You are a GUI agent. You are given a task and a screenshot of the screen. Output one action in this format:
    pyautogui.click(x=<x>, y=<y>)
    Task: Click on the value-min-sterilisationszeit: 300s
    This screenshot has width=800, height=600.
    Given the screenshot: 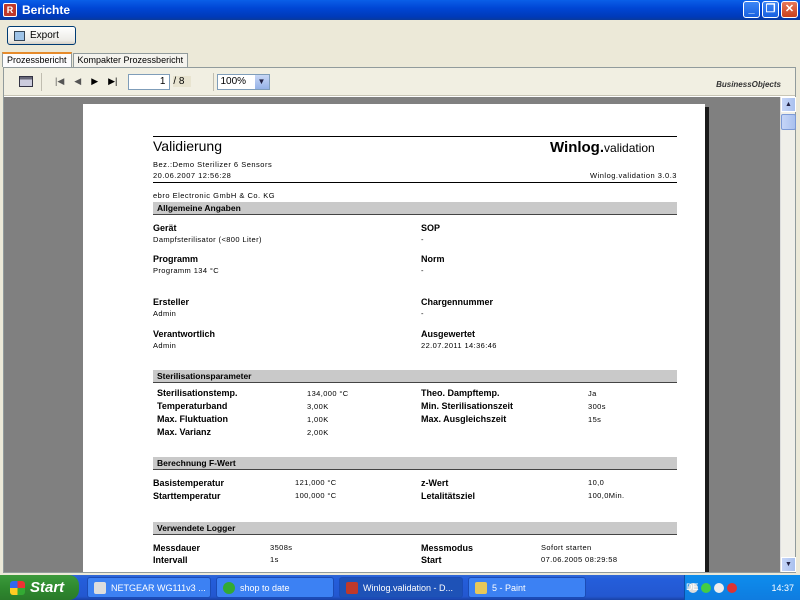 What is the action you would take?
    pyautogui.click(x=597, y=406)
    